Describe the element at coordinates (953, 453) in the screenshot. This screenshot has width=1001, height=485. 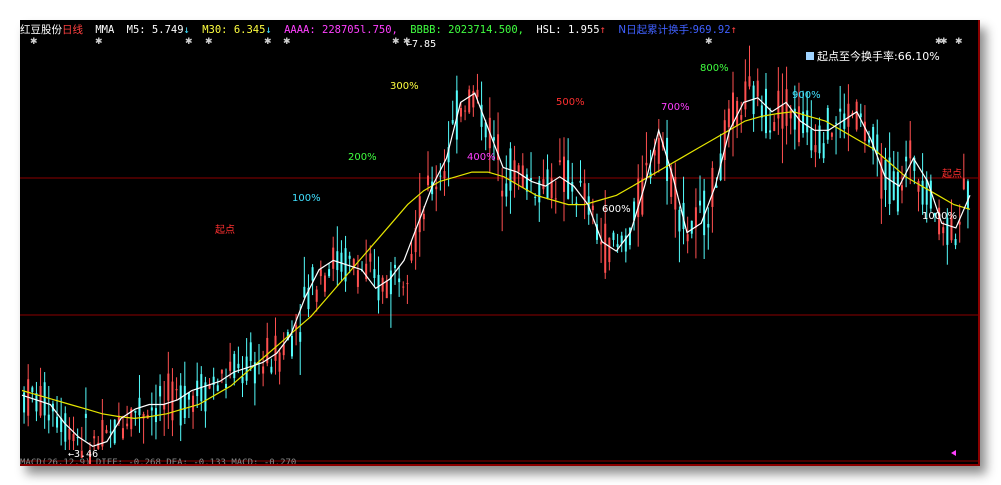
I see `scroll-left-icon` at that location.